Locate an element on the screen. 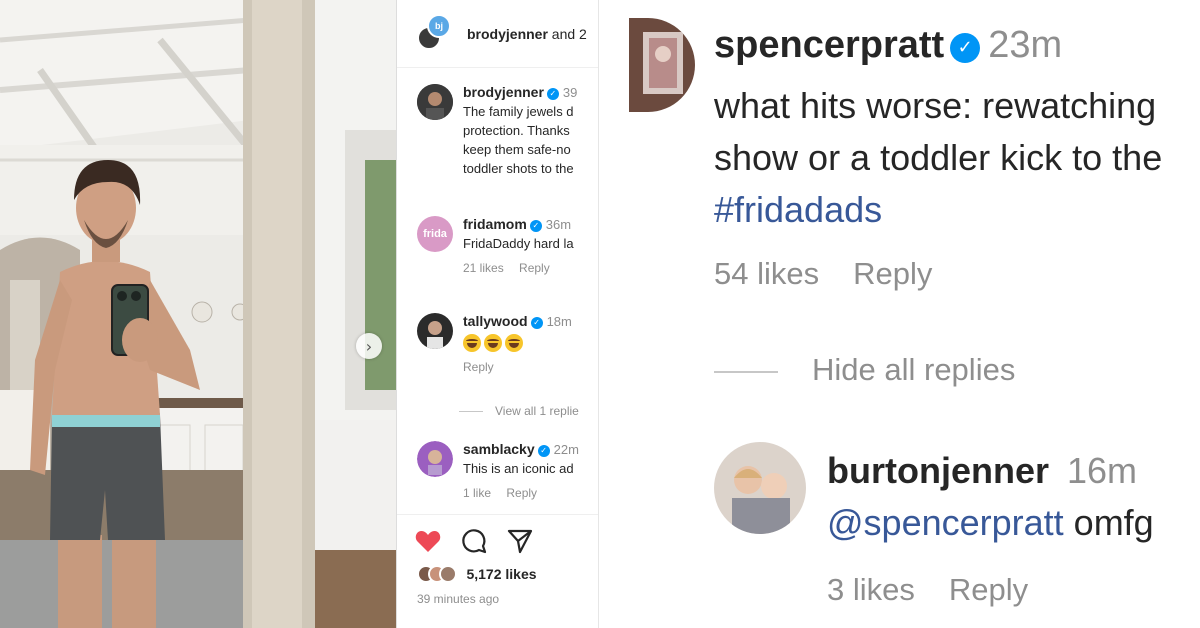  comment-text-line: FridaDaddy hard la is located at coordinates (518, 243).